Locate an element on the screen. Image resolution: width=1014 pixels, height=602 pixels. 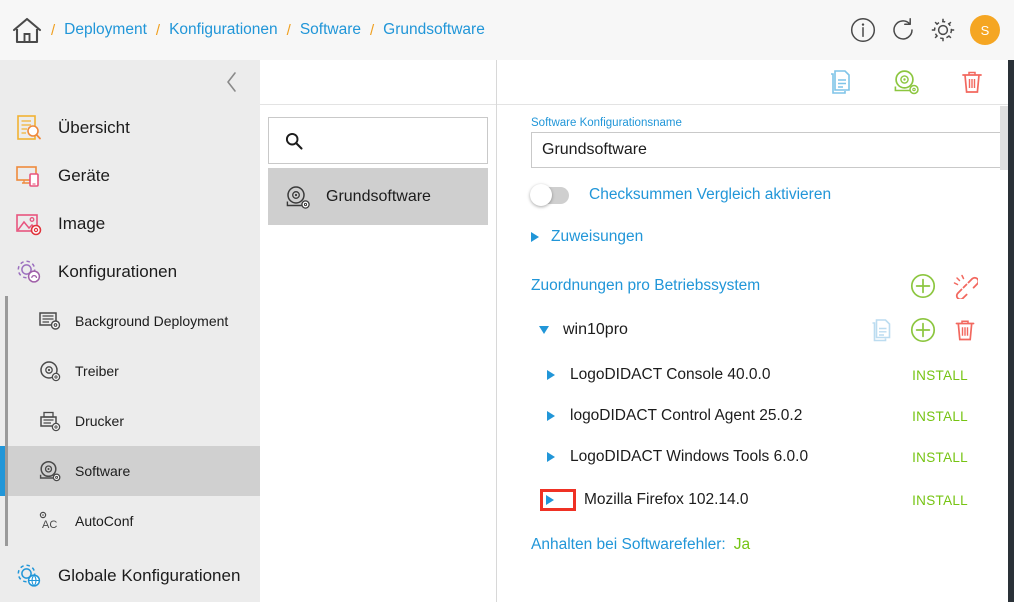
home-icon is located at coordinates (27, 30).